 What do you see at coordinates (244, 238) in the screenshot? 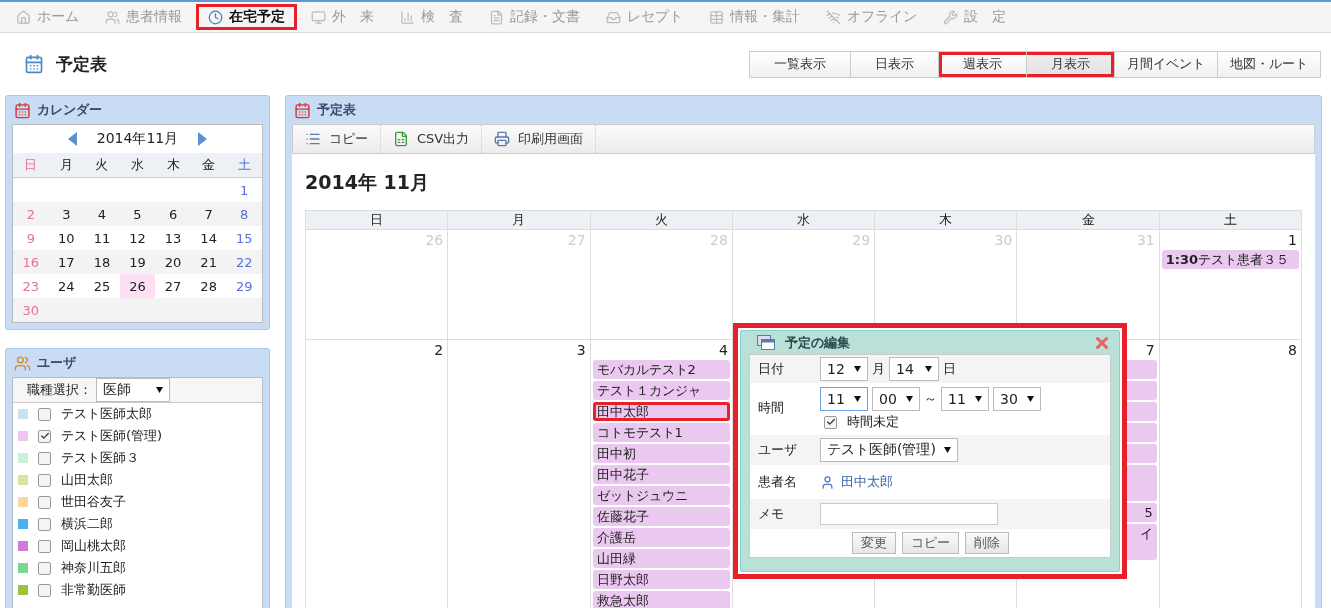
I see `date-cell: 15` at bounding box center [244, 238].